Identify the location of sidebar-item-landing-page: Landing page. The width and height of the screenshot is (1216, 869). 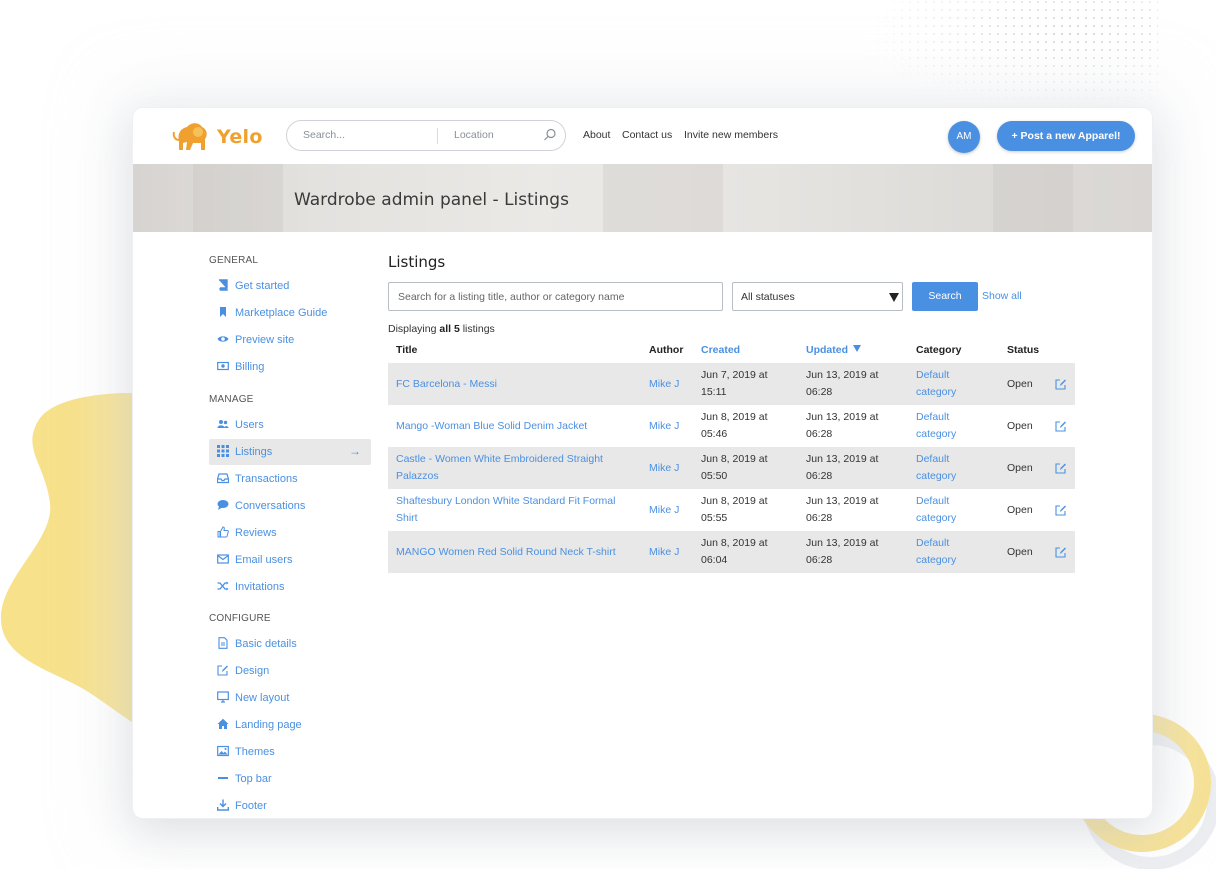
(290, 725).